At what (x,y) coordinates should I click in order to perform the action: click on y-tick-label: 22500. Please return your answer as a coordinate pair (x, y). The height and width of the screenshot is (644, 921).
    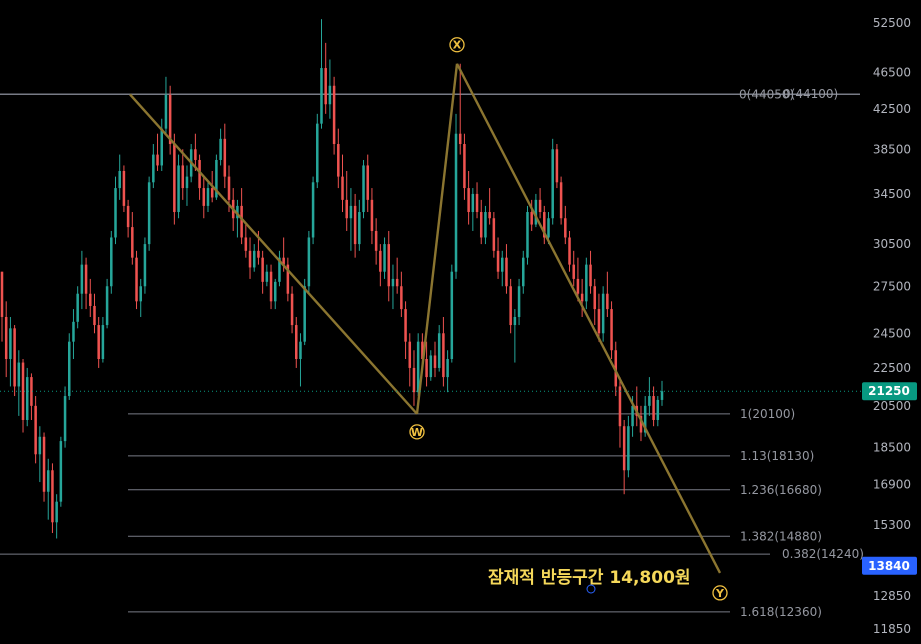
    Looking at the image, I should click on (892, 368).